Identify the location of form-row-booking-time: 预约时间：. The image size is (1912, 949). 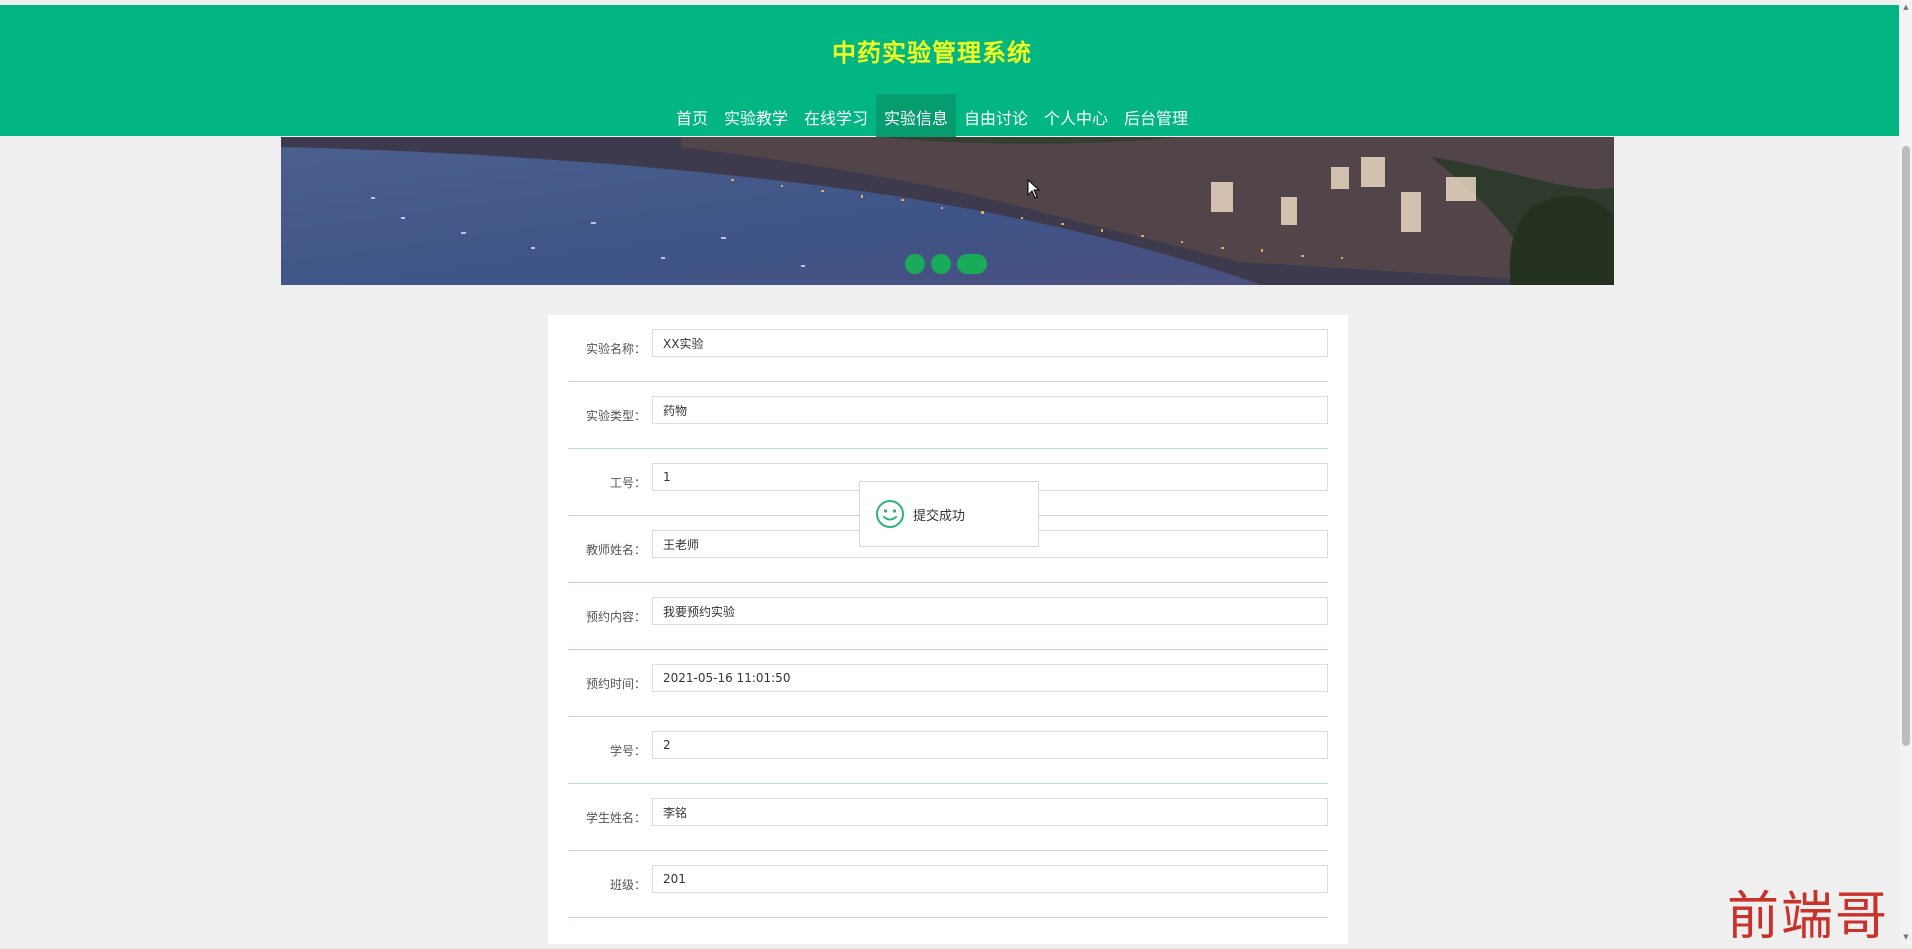
(948, 683).